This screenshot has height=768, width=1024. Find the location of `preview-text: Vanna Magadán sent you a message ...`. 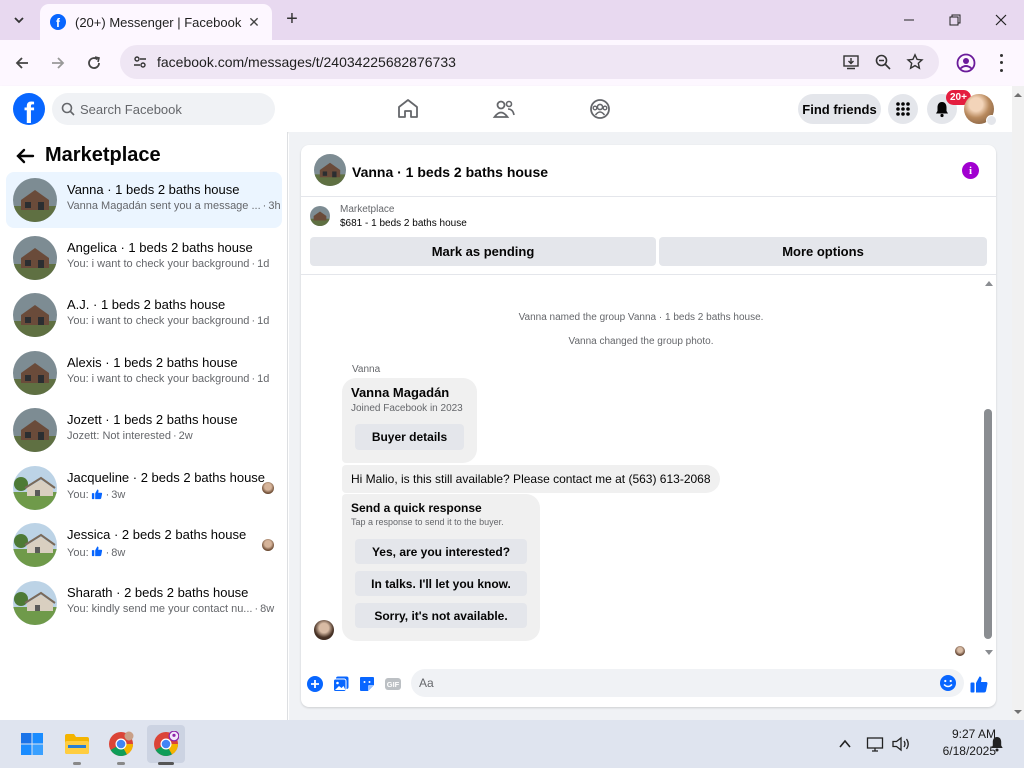

preview-text: Vanna Magadán sent you a message ... is located at coordinates (164, 206).